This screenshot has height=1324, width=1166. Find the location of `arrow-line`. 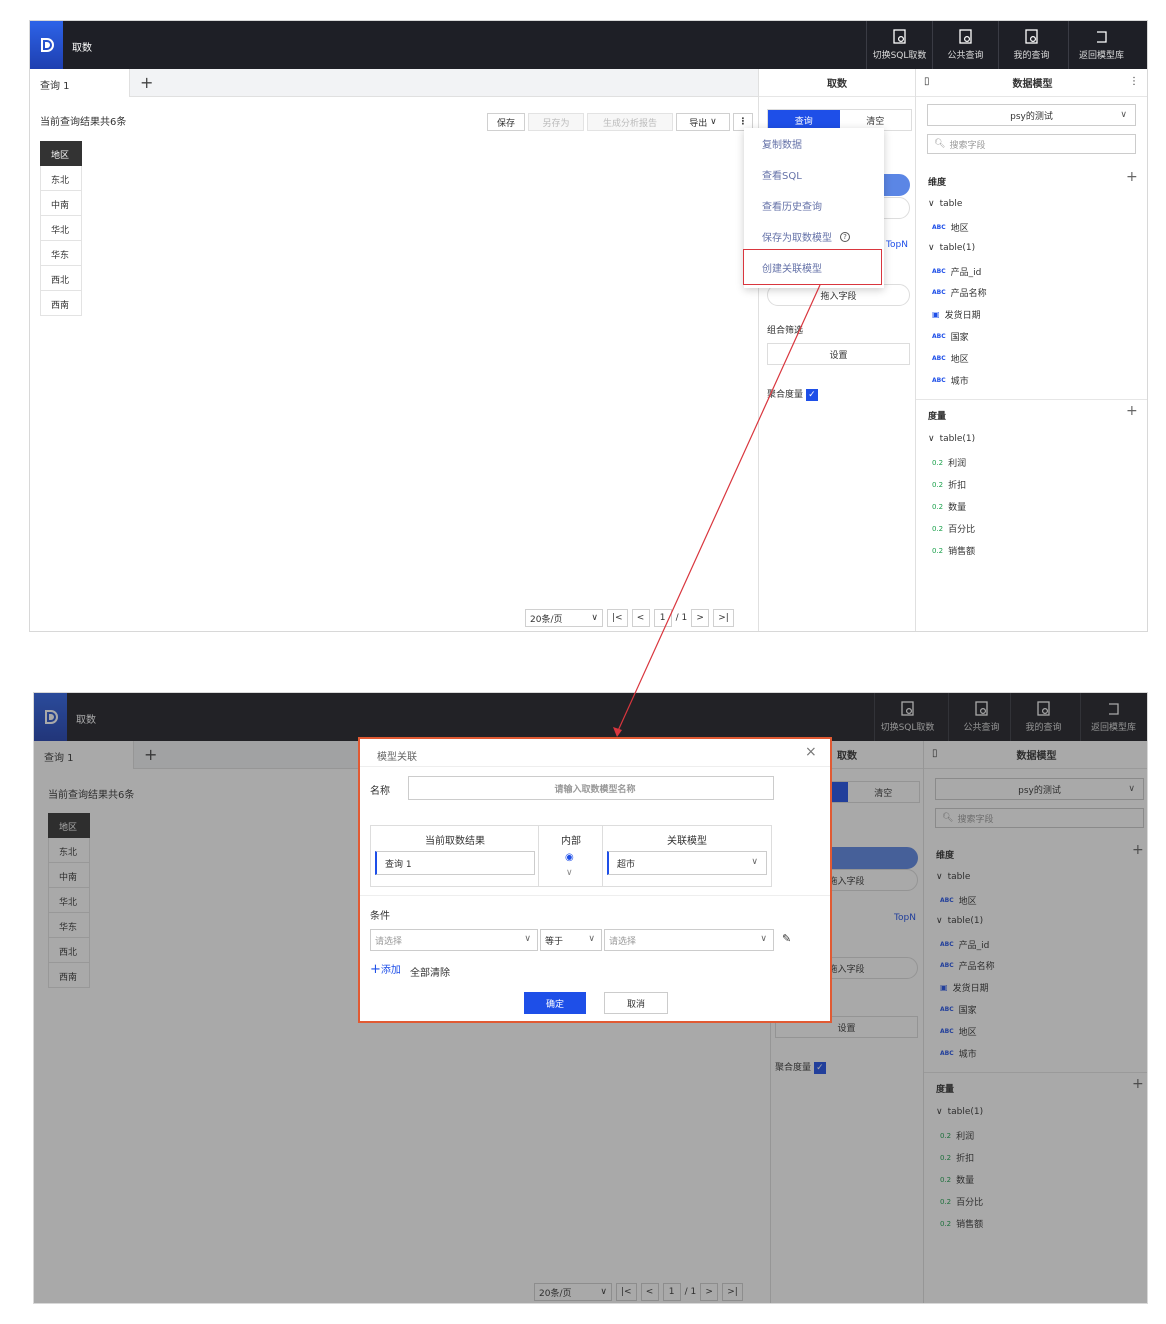

arrow-line is located at coordinates (718, 509).